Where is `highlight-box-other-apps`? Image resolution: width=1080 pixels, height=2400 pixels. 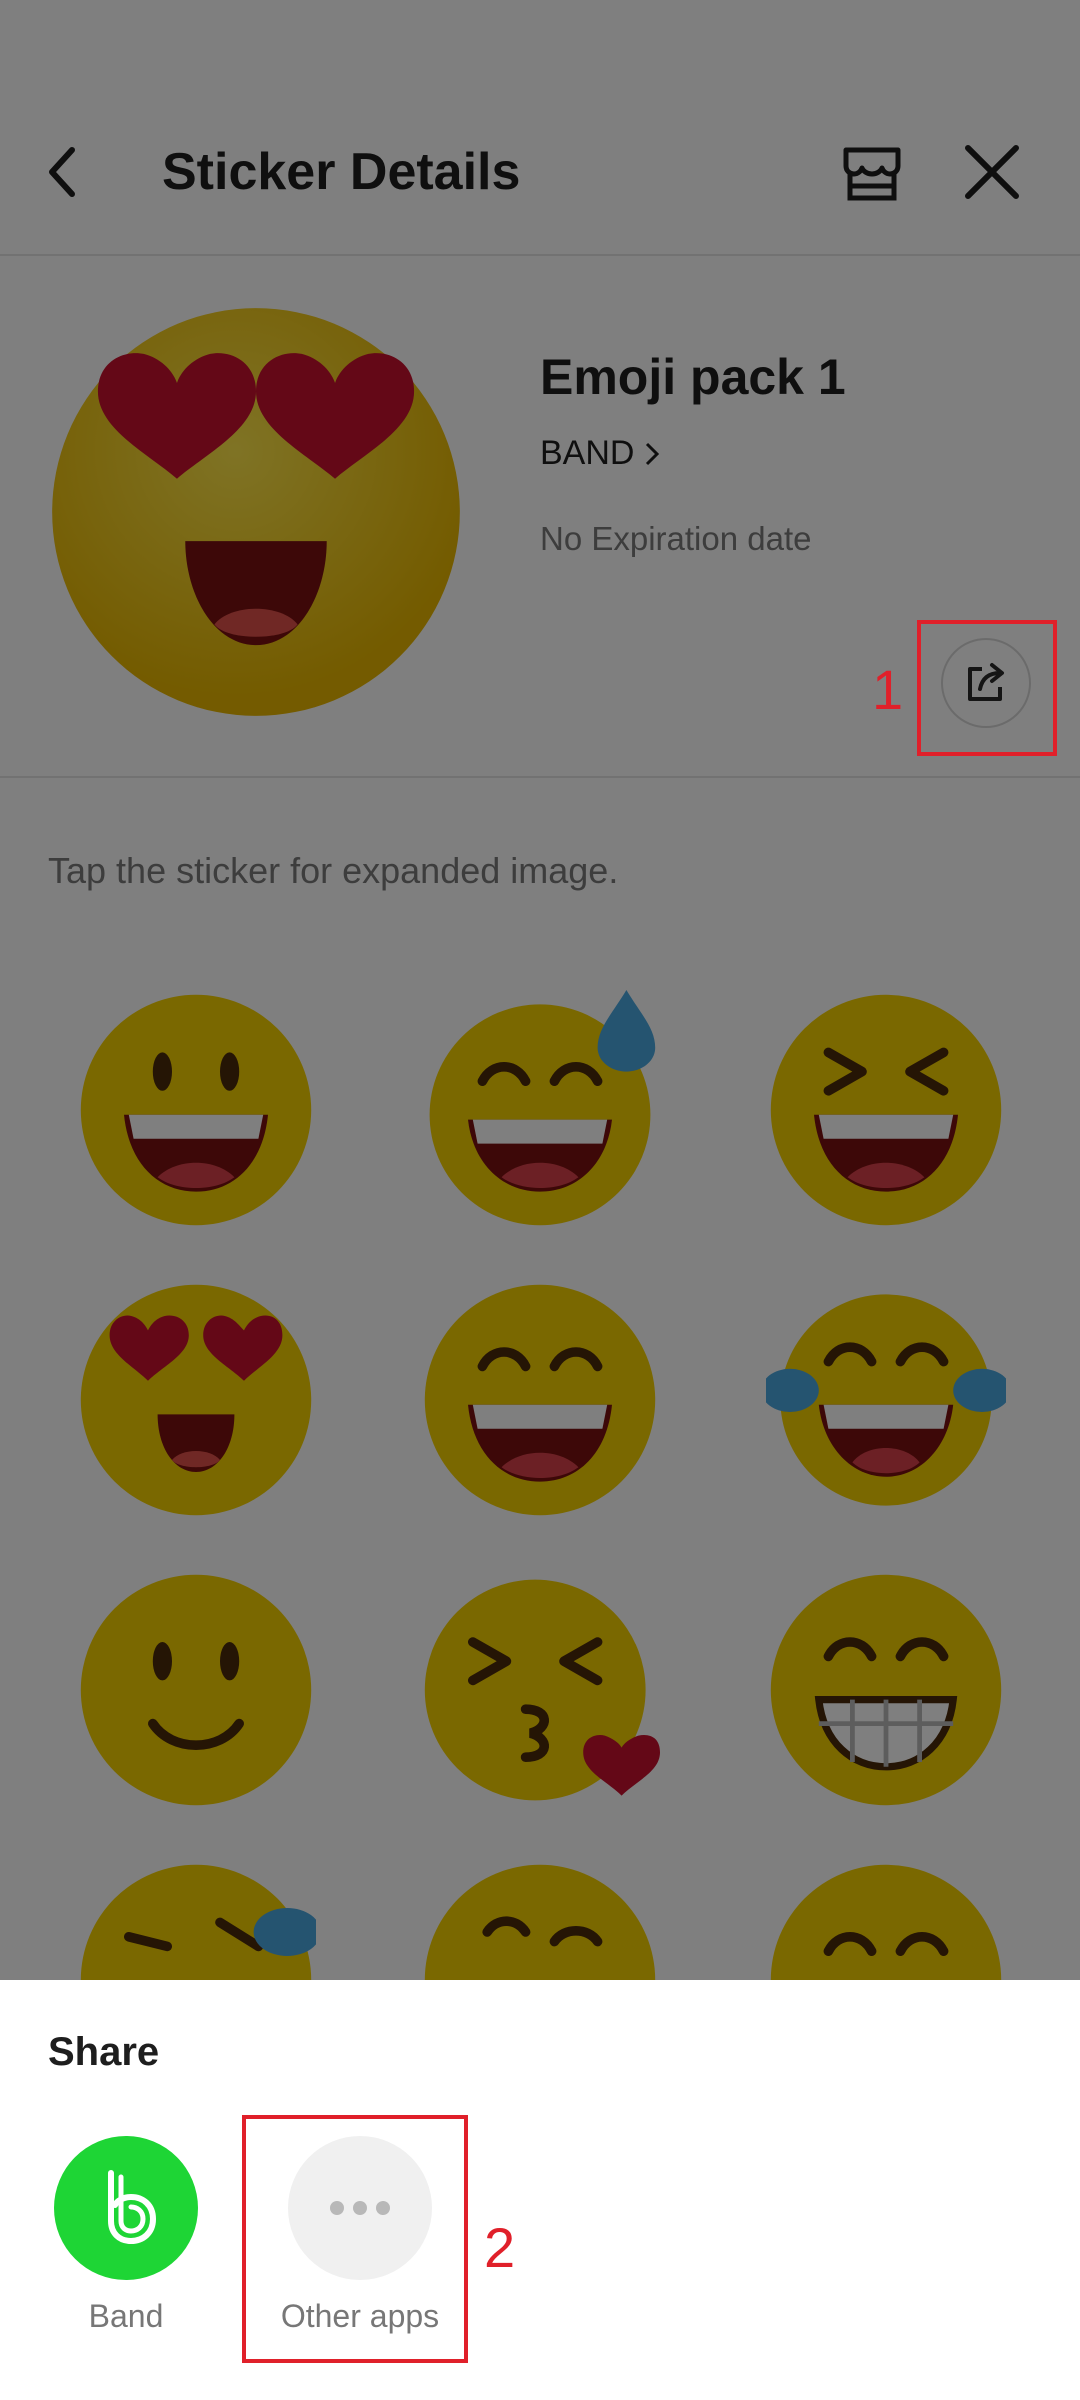
highlight-box-other-apps is located at coordinates (355, 2239).